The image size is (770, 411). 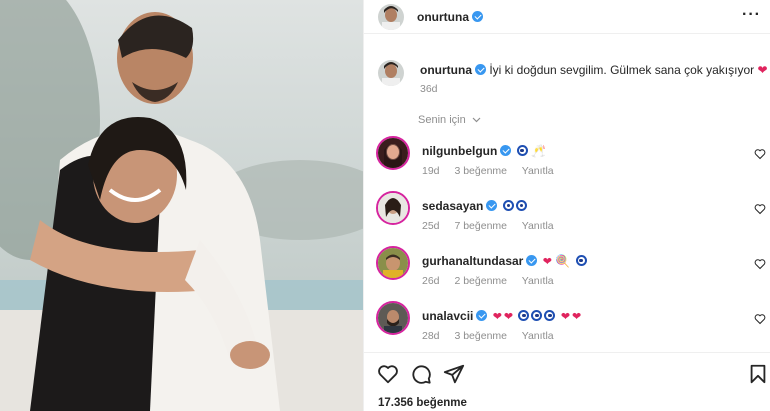 I want to click on commenter-username: unalavcii, so click(x=447, y=316).